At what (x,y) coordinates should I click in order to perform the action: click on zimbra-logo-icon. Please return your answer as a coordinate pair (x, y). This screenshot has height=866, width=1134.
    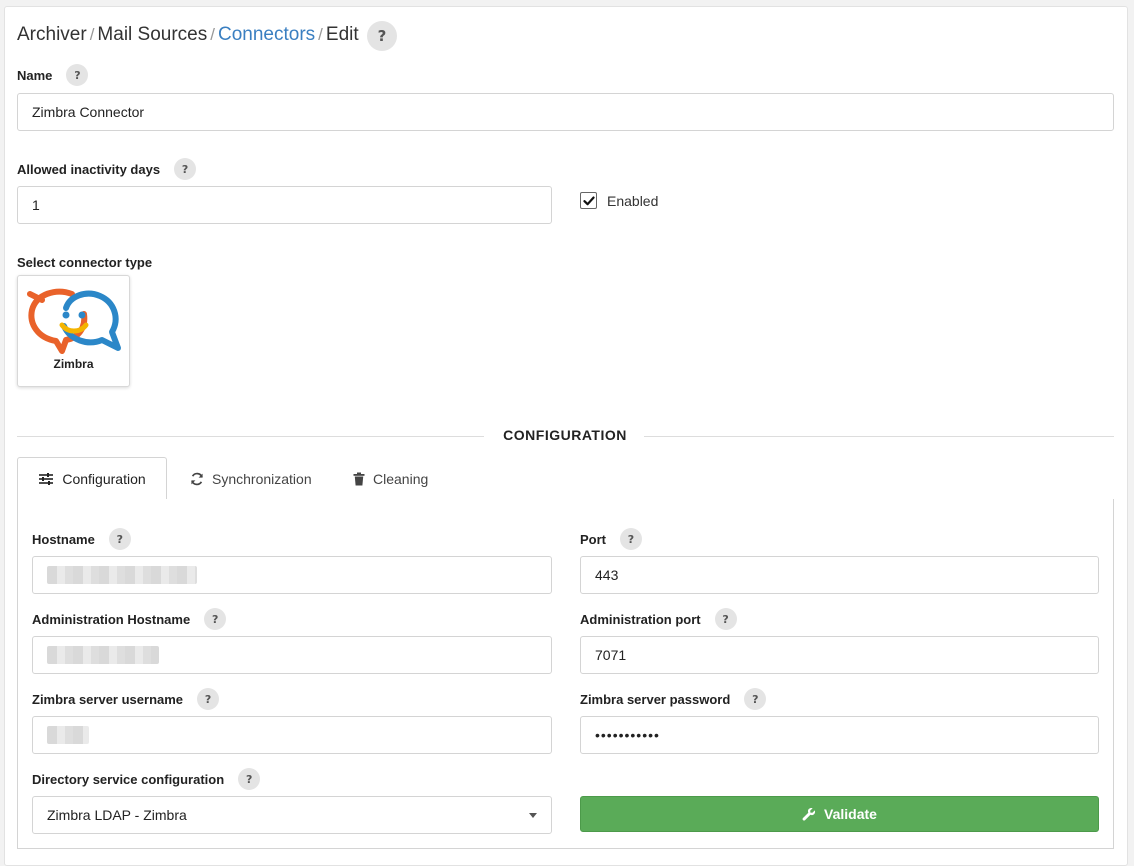
    Looking at the image, I should click on (74, 321).